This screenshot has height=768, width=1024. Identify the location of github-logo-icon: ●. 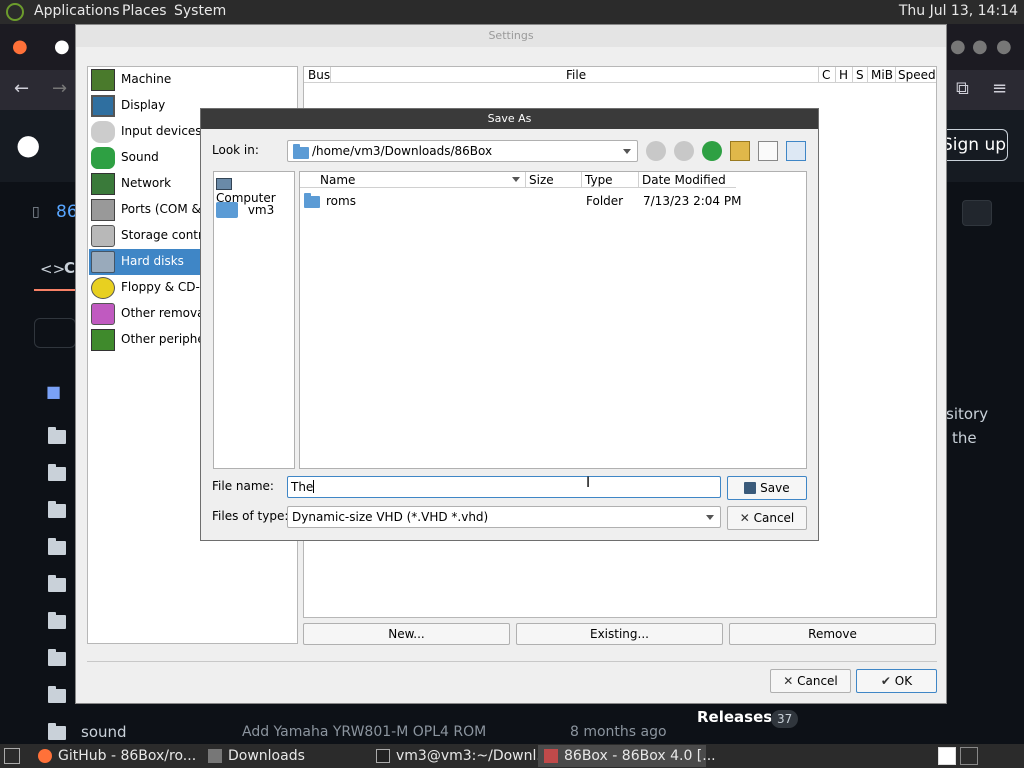
(28, 144).